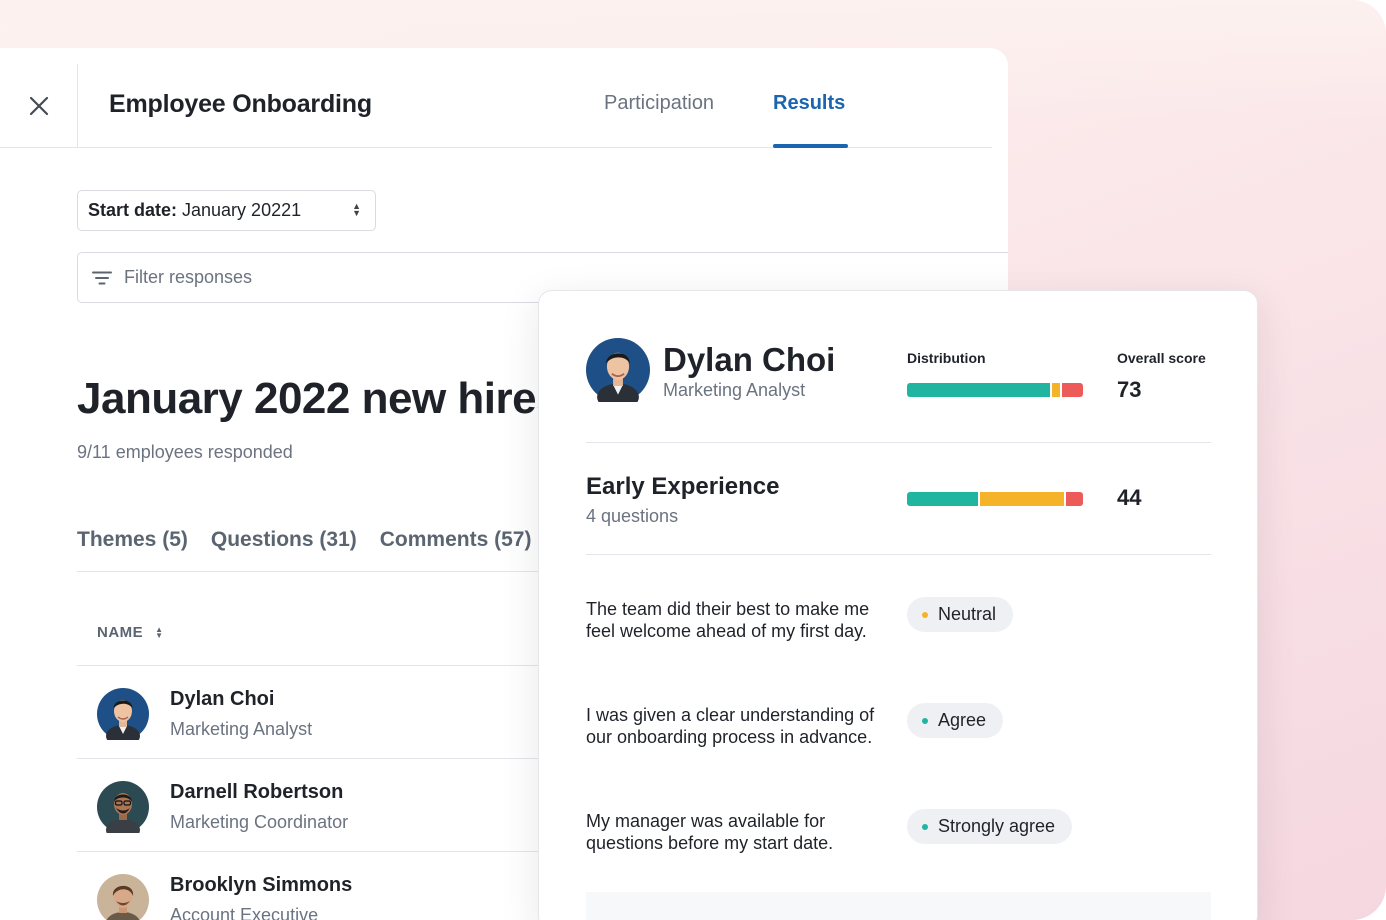  What do you see at coordinates (456, 540) in the screenshot?
I see `subtab-comments: Comments (57)` at bounding box center [456, 540].